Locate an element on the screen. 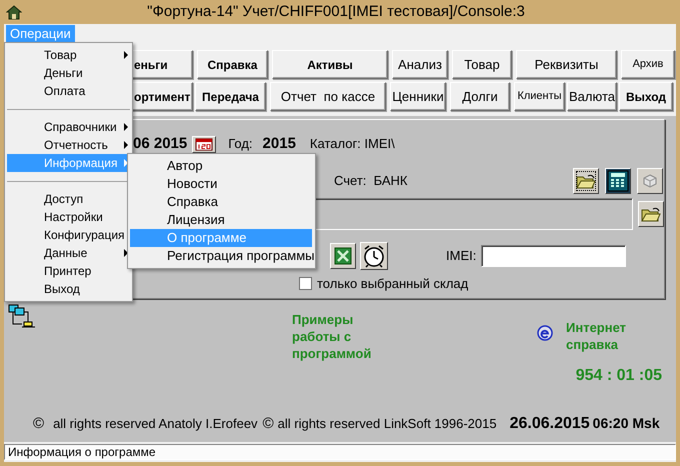 This screenshot has height=466, width=680. toolbar-button: Активы is located at coordinates (330, 64).